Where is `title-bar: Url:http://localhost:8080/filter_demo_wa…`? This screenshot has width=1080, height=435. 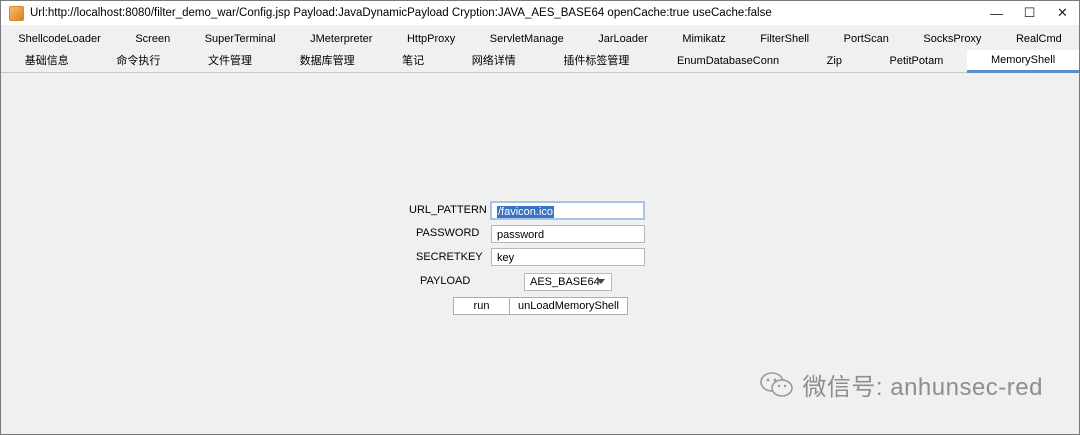
title-bar: Url:http://localhost:8080/filter_demo_wa… is located at coordinates (540, 13).